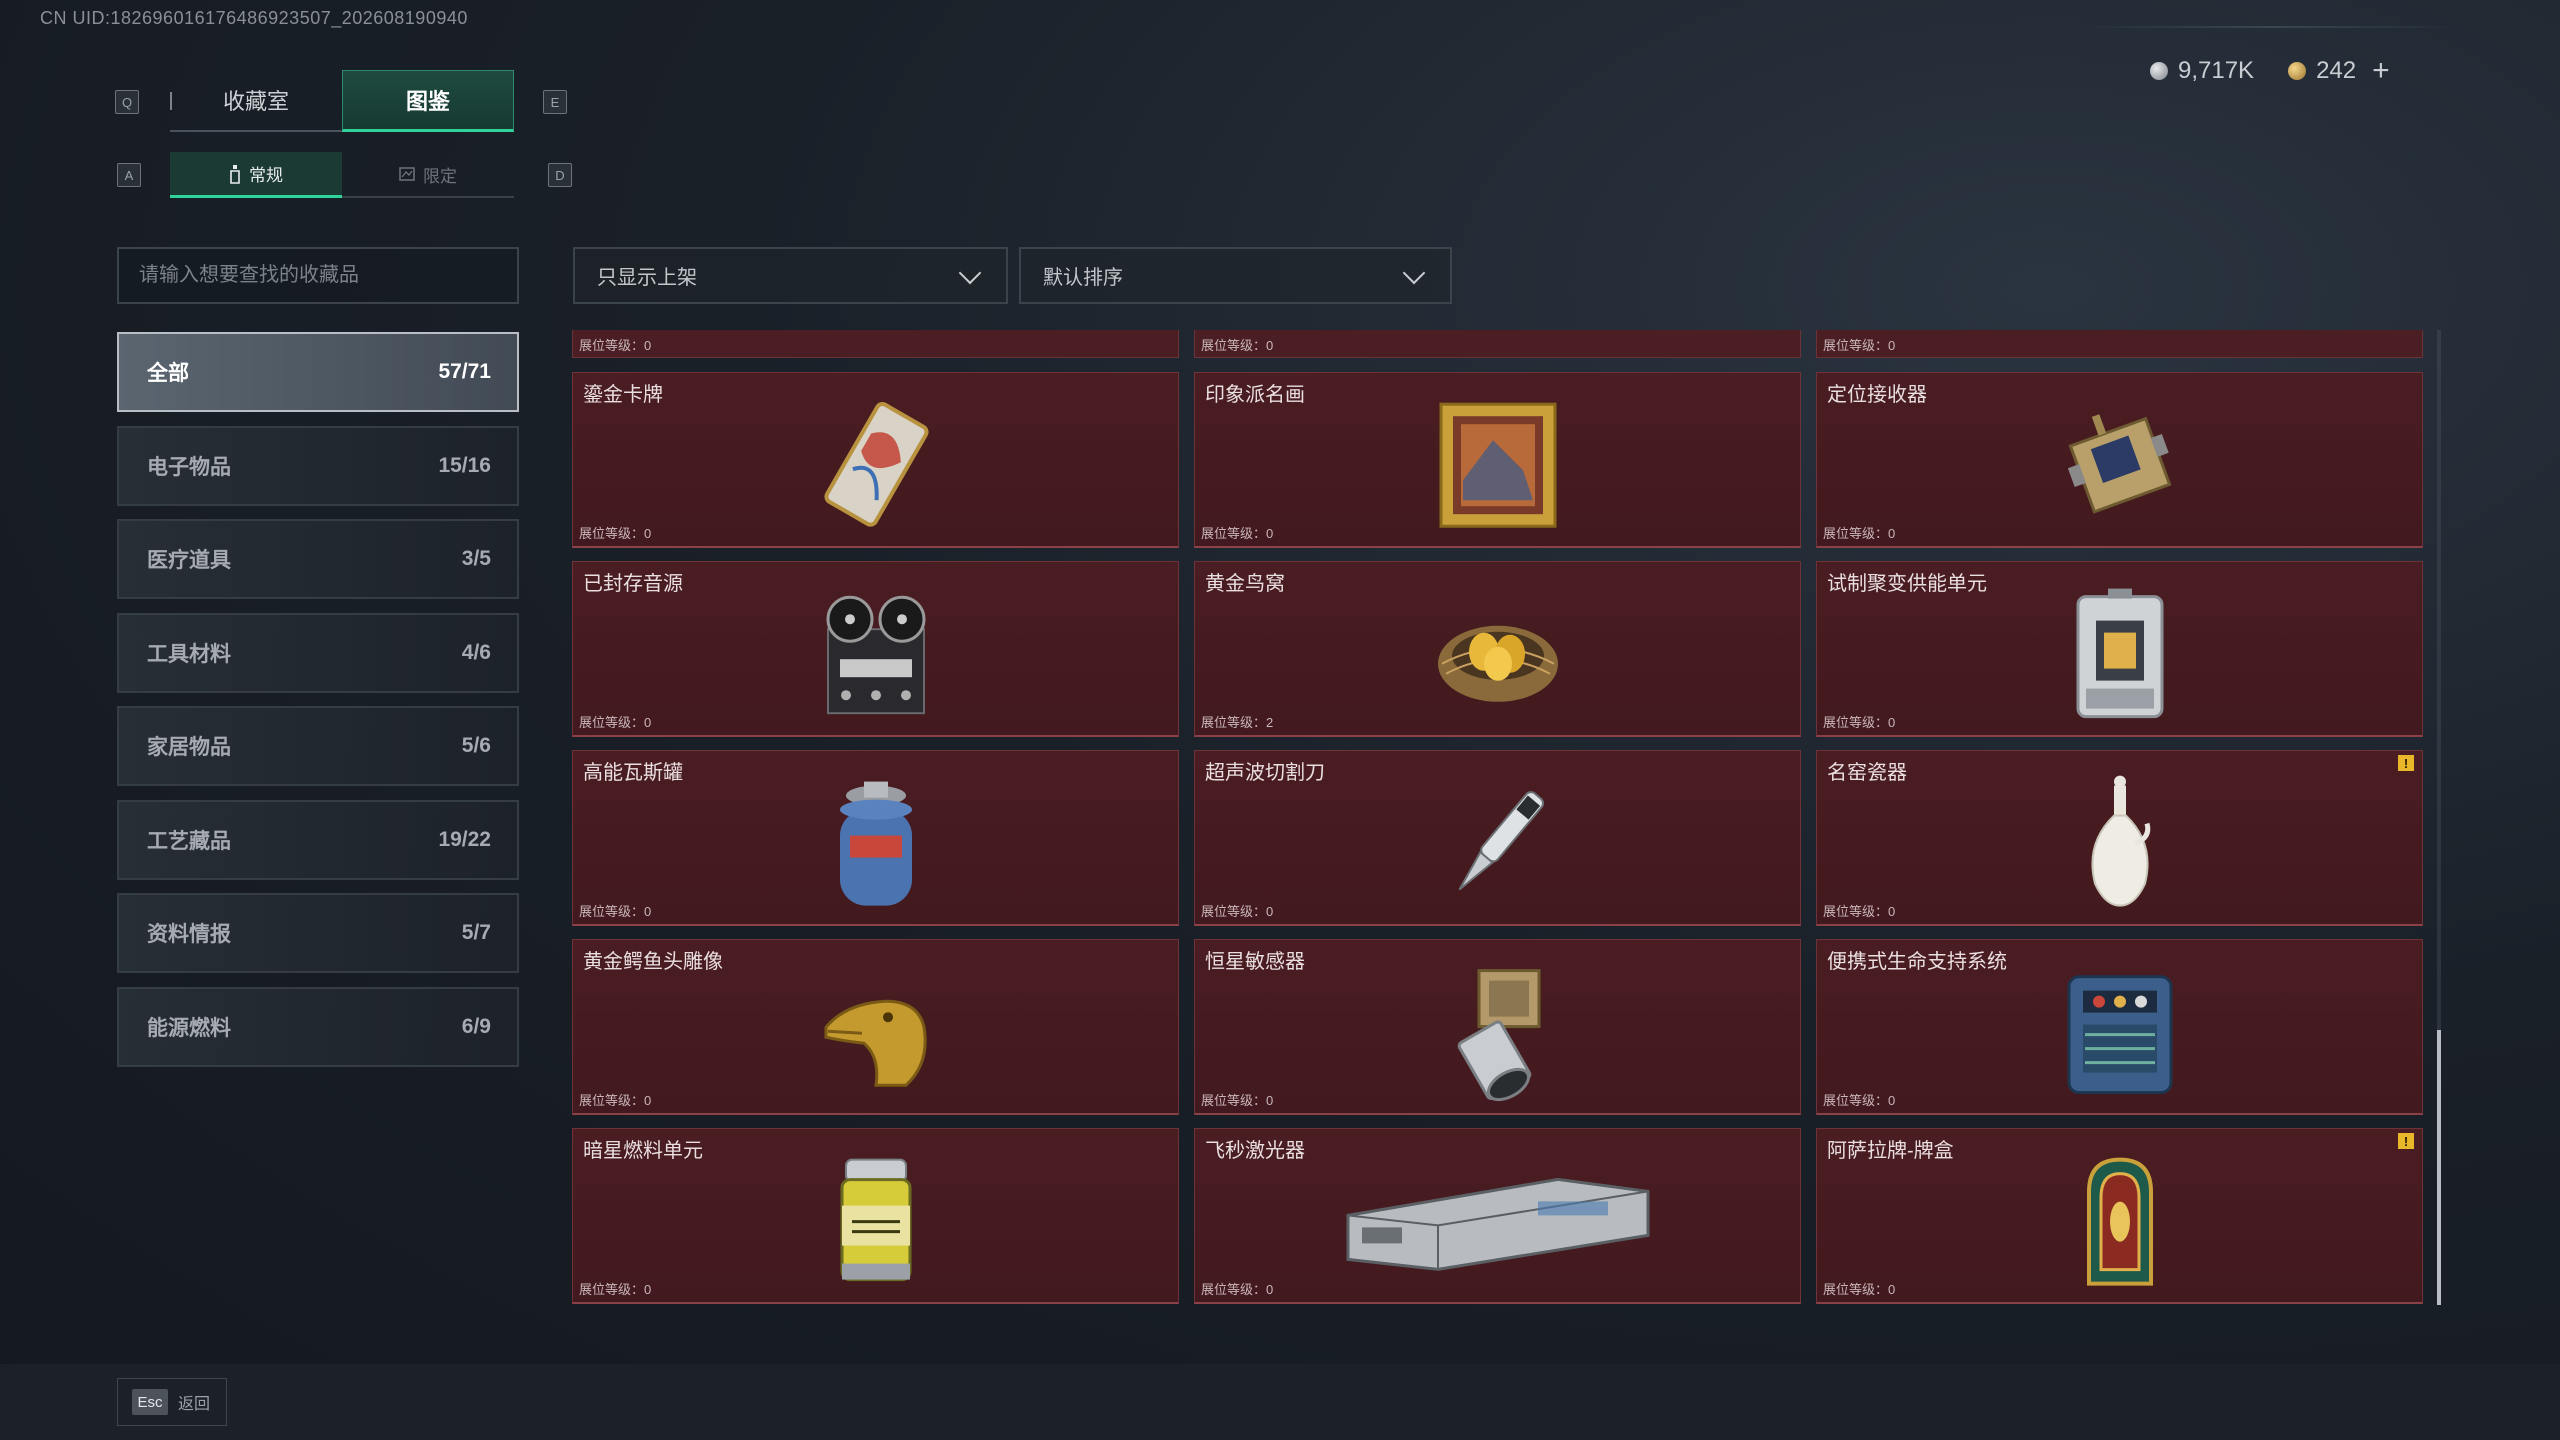 This screenshot has height=1440, width=2560. What do you see at coordinates (189, 1028) in the screenshot?
I see `category-label: 能源燃料` at bounding box center [189, 1028].